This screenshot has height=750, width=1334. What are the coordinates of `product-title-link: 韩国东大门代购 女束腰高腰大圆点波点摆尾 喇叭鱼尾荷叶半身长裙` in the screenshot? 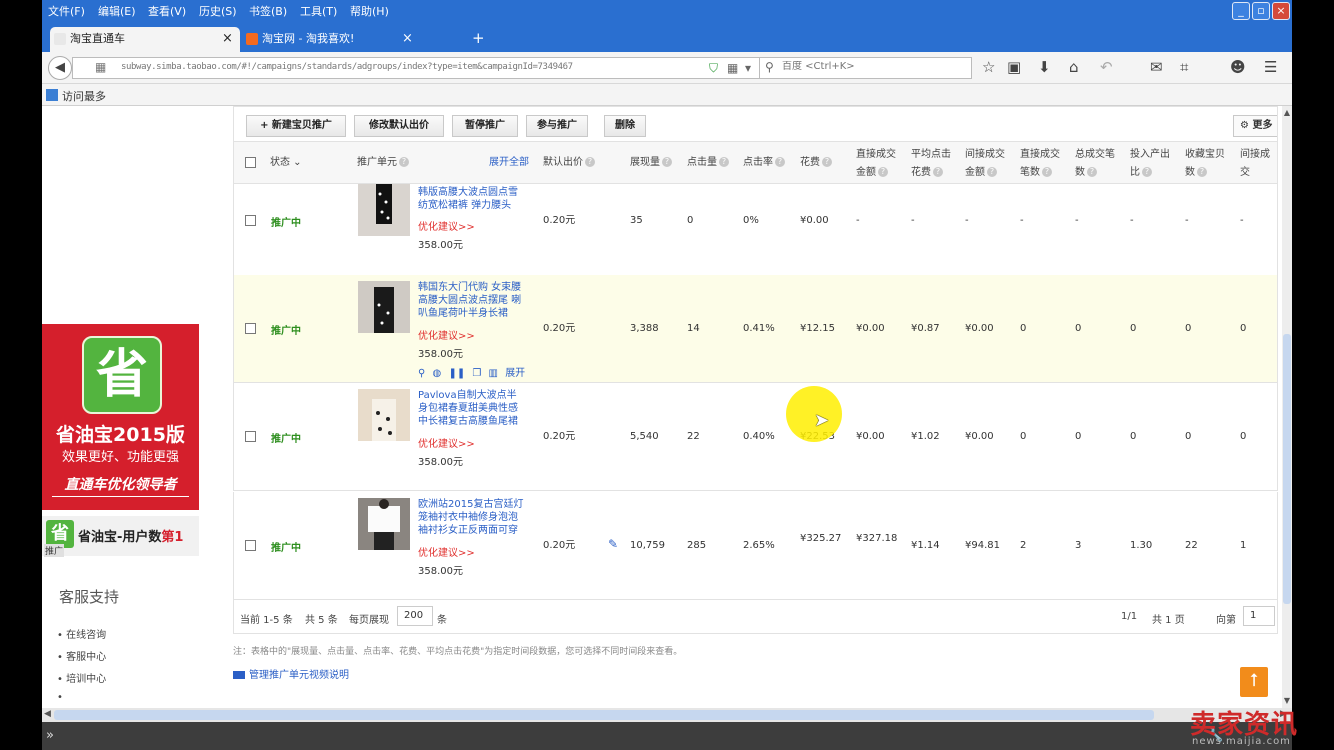 It's located at (472, 300).